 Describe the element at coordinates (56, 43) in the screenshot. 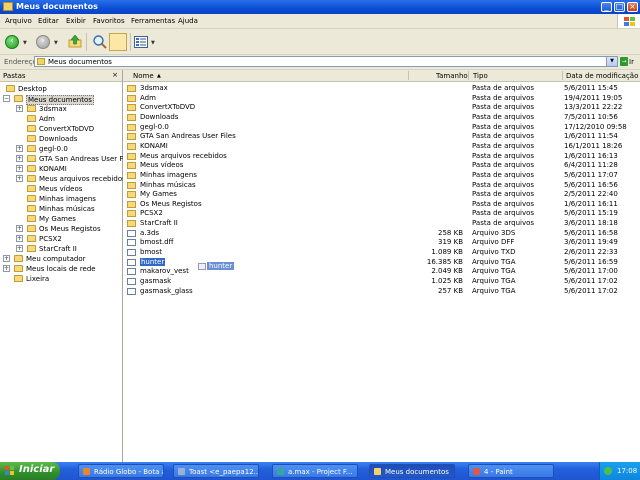

I see `forward-dropdown-icon: ▼` at that location.